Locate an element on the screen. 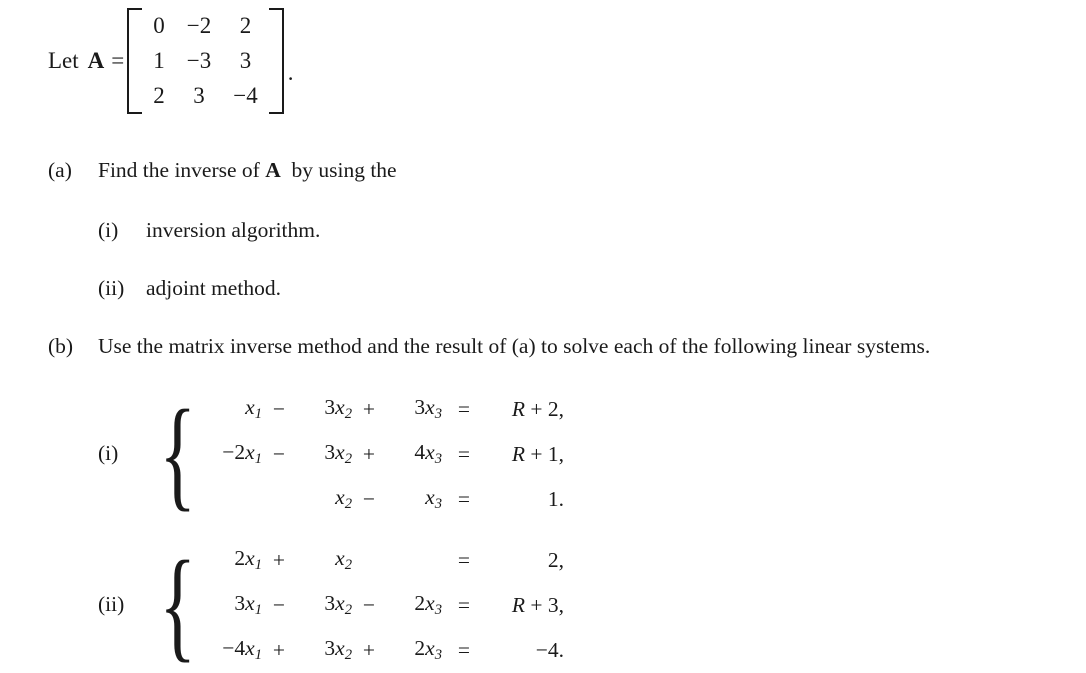 Image resolution: width=1086 pixels, height=673 pixels. question-part-a-i: (i) inversion algorithm. is located at coordinates (209, 230).